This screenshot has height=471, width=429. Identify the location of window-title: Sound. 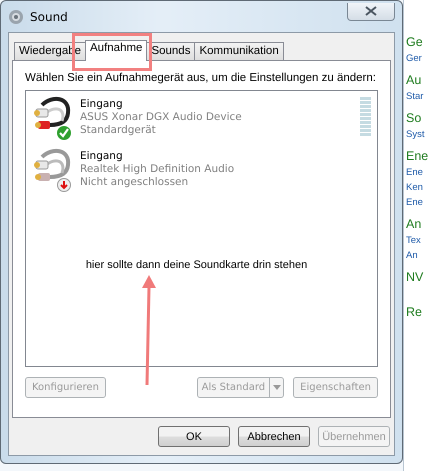
(49, 17).